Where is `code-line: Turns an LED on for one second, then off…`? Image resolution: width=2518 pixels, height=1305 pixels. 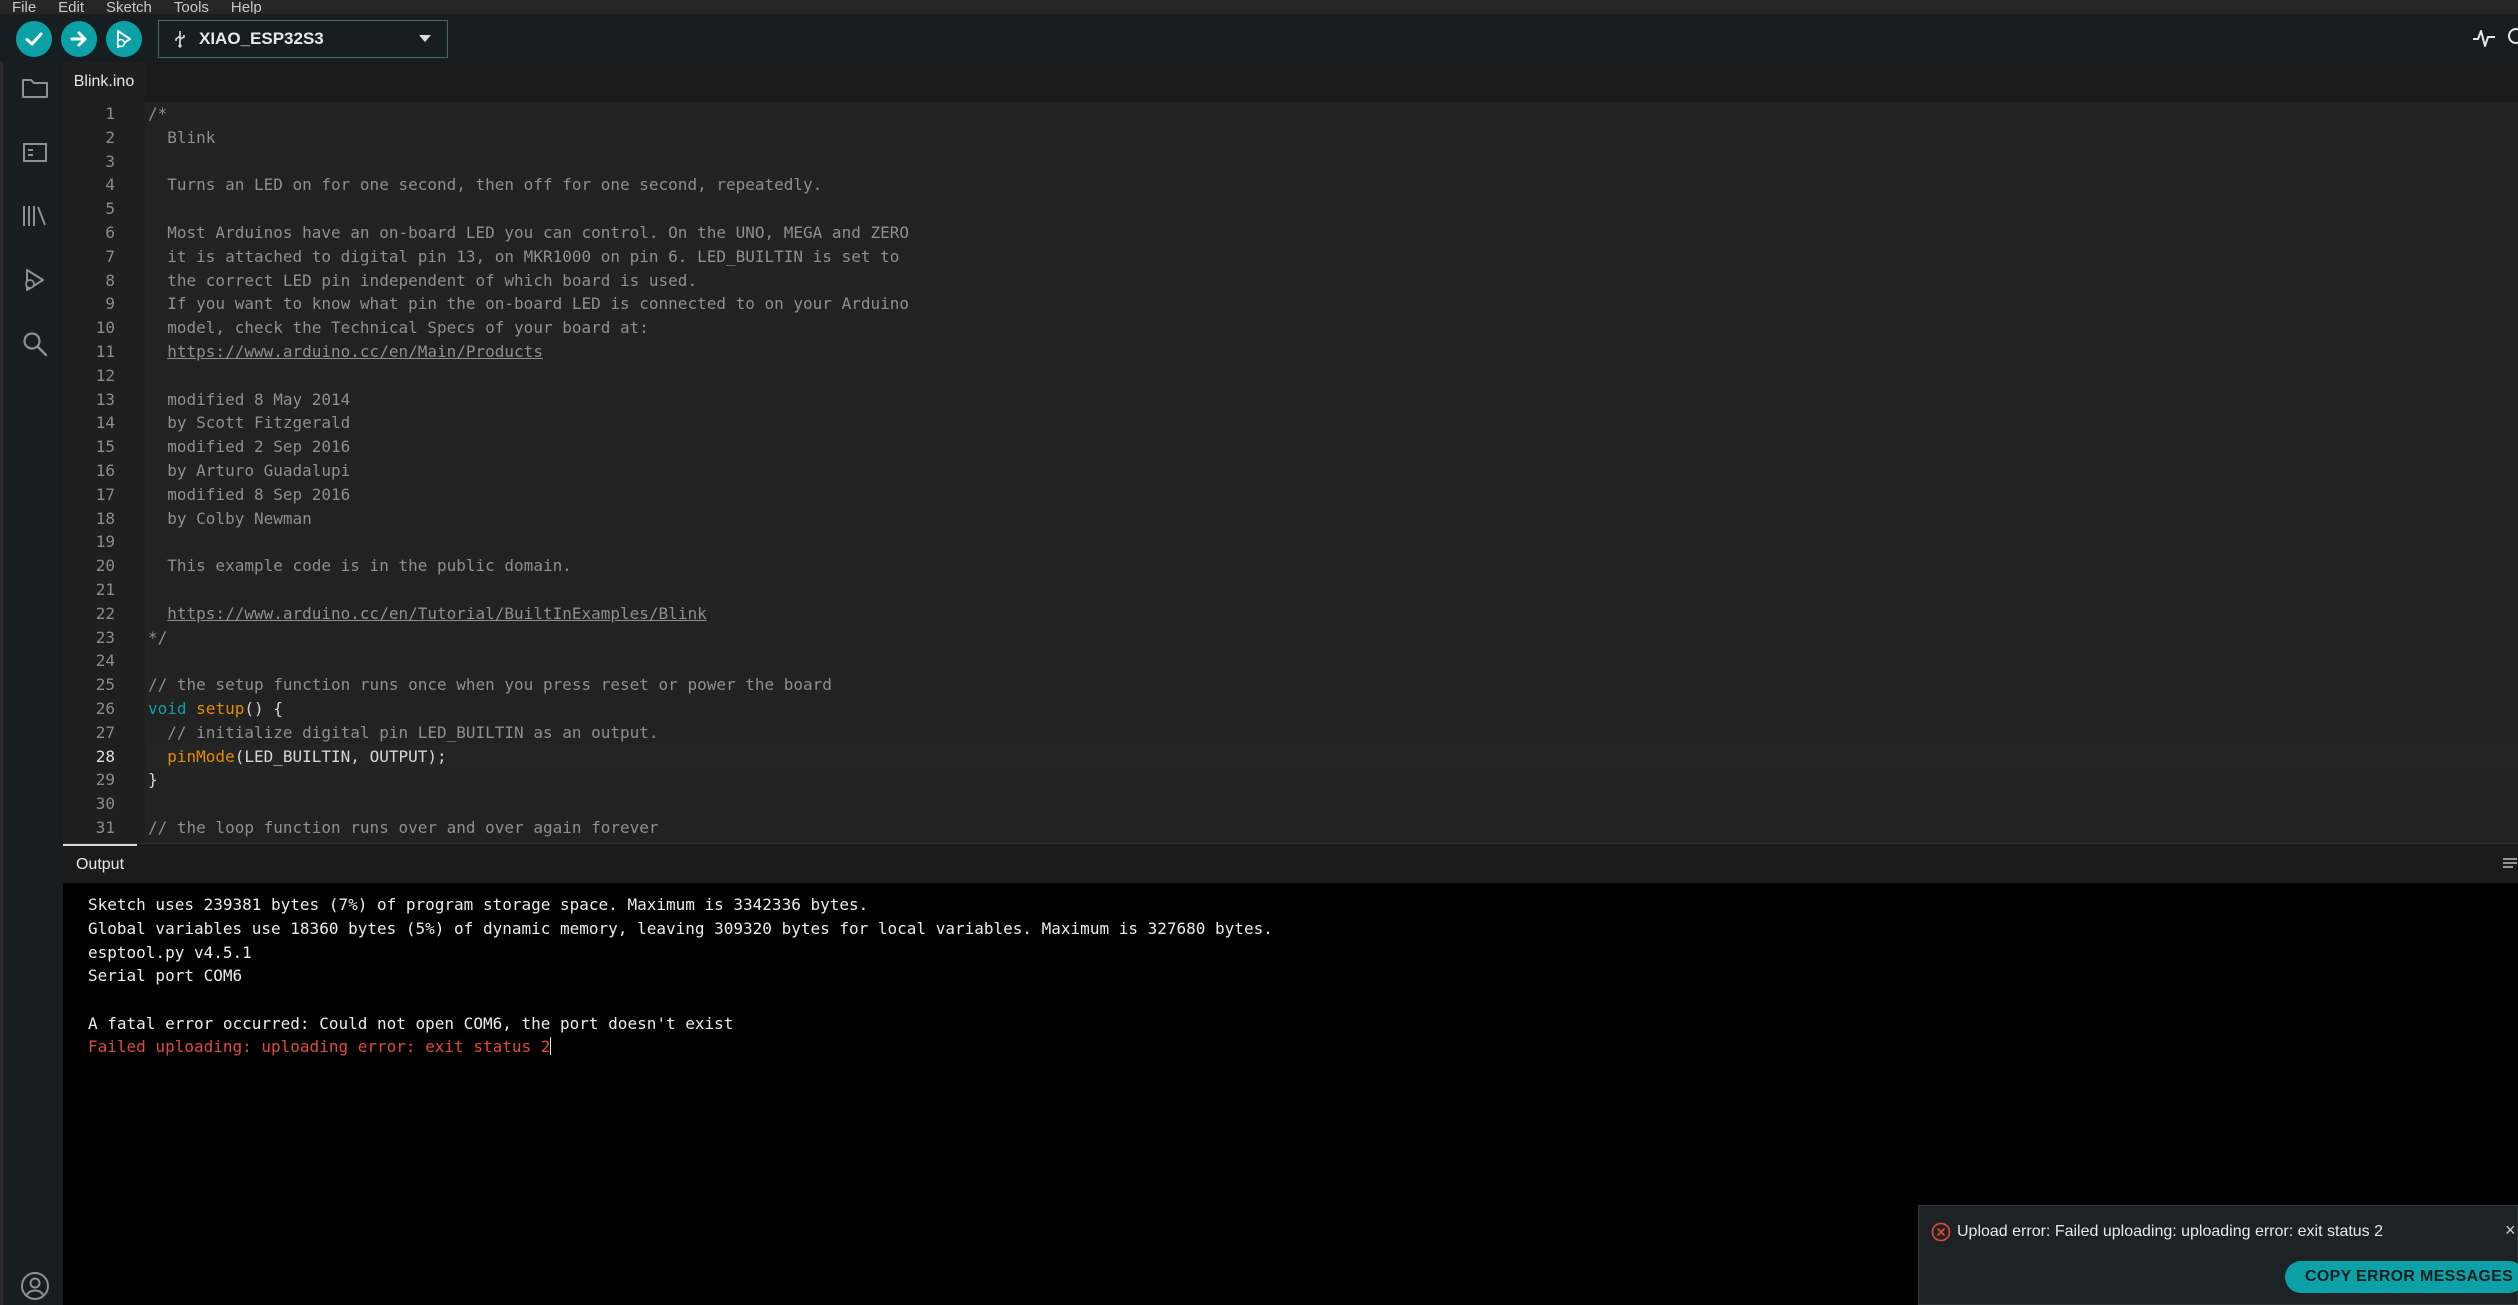 code-line: Turns an LED on for one second, then off… is located at coordinates (485, 185).